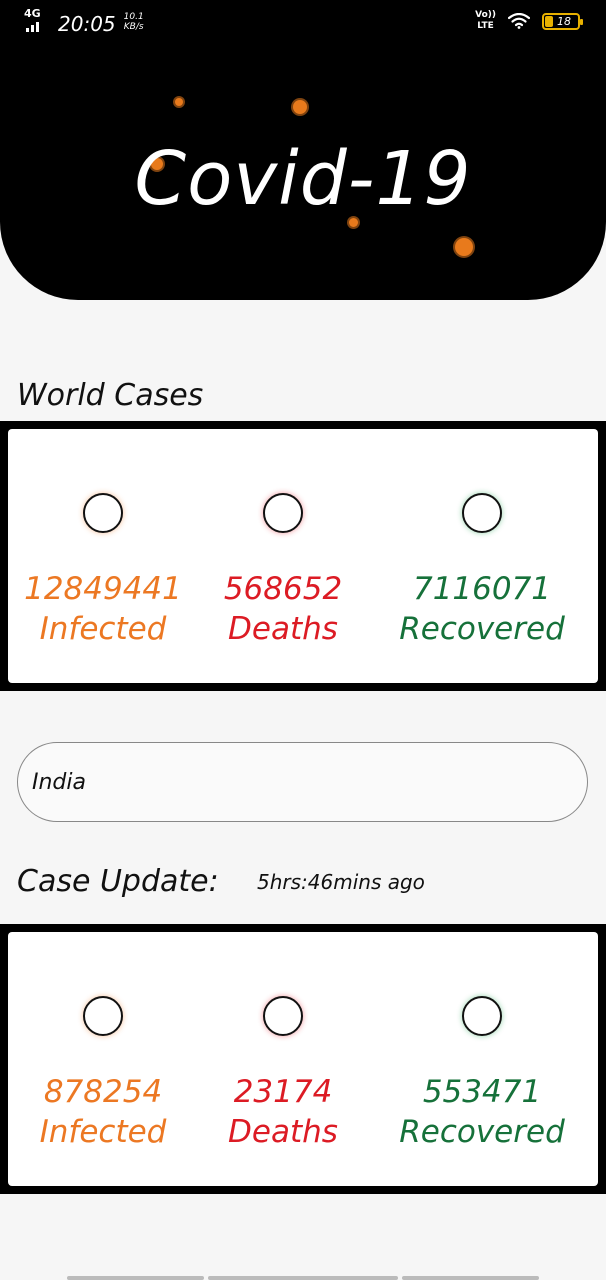  What do you see at coordinates (283, 1092) in the screenshot?
I see `country-deaths-count: 23174` at bounding box center [283, 1092].